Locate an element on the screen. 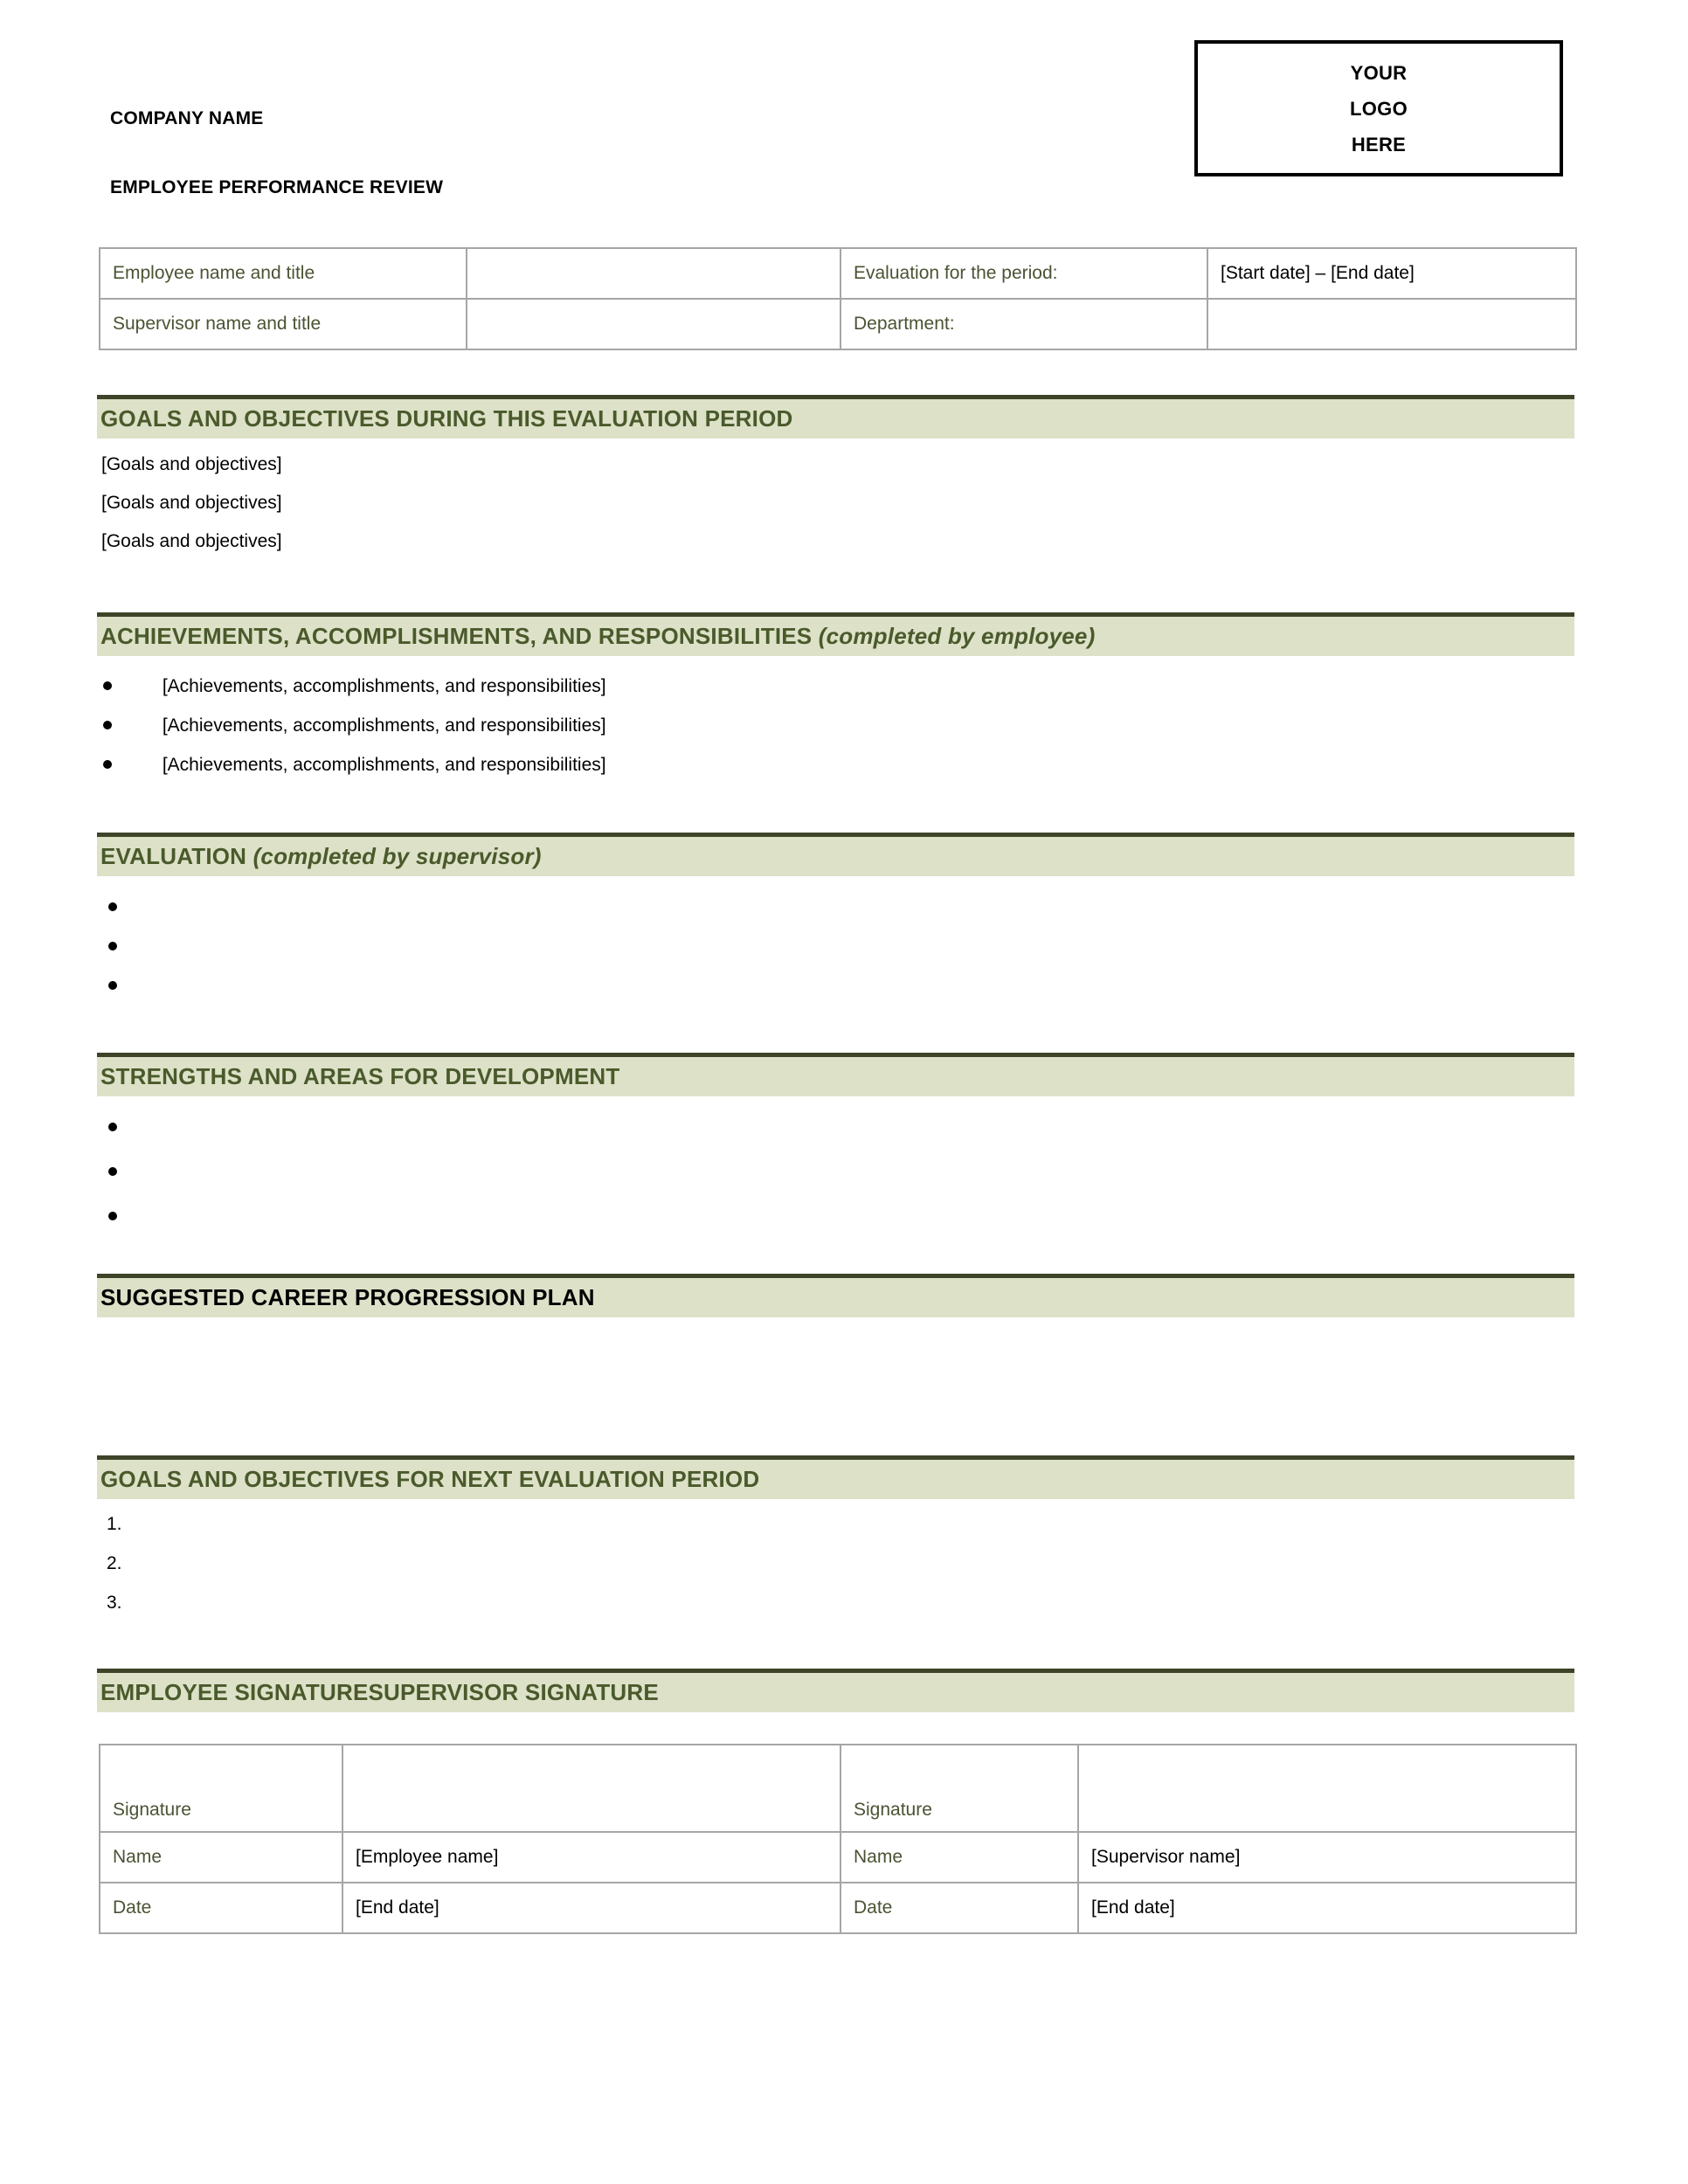 This screenshot has height=2184, width=1688. supervisor-name-value is located at coordinates (653, 324).